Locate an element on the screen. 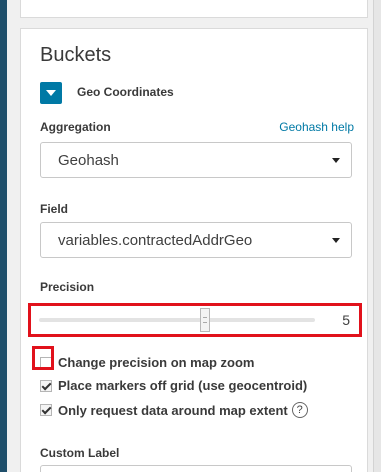 The width and height of the screenshot is (381, 472). buckets-title: Buckets is located at coordinates (76, 55).